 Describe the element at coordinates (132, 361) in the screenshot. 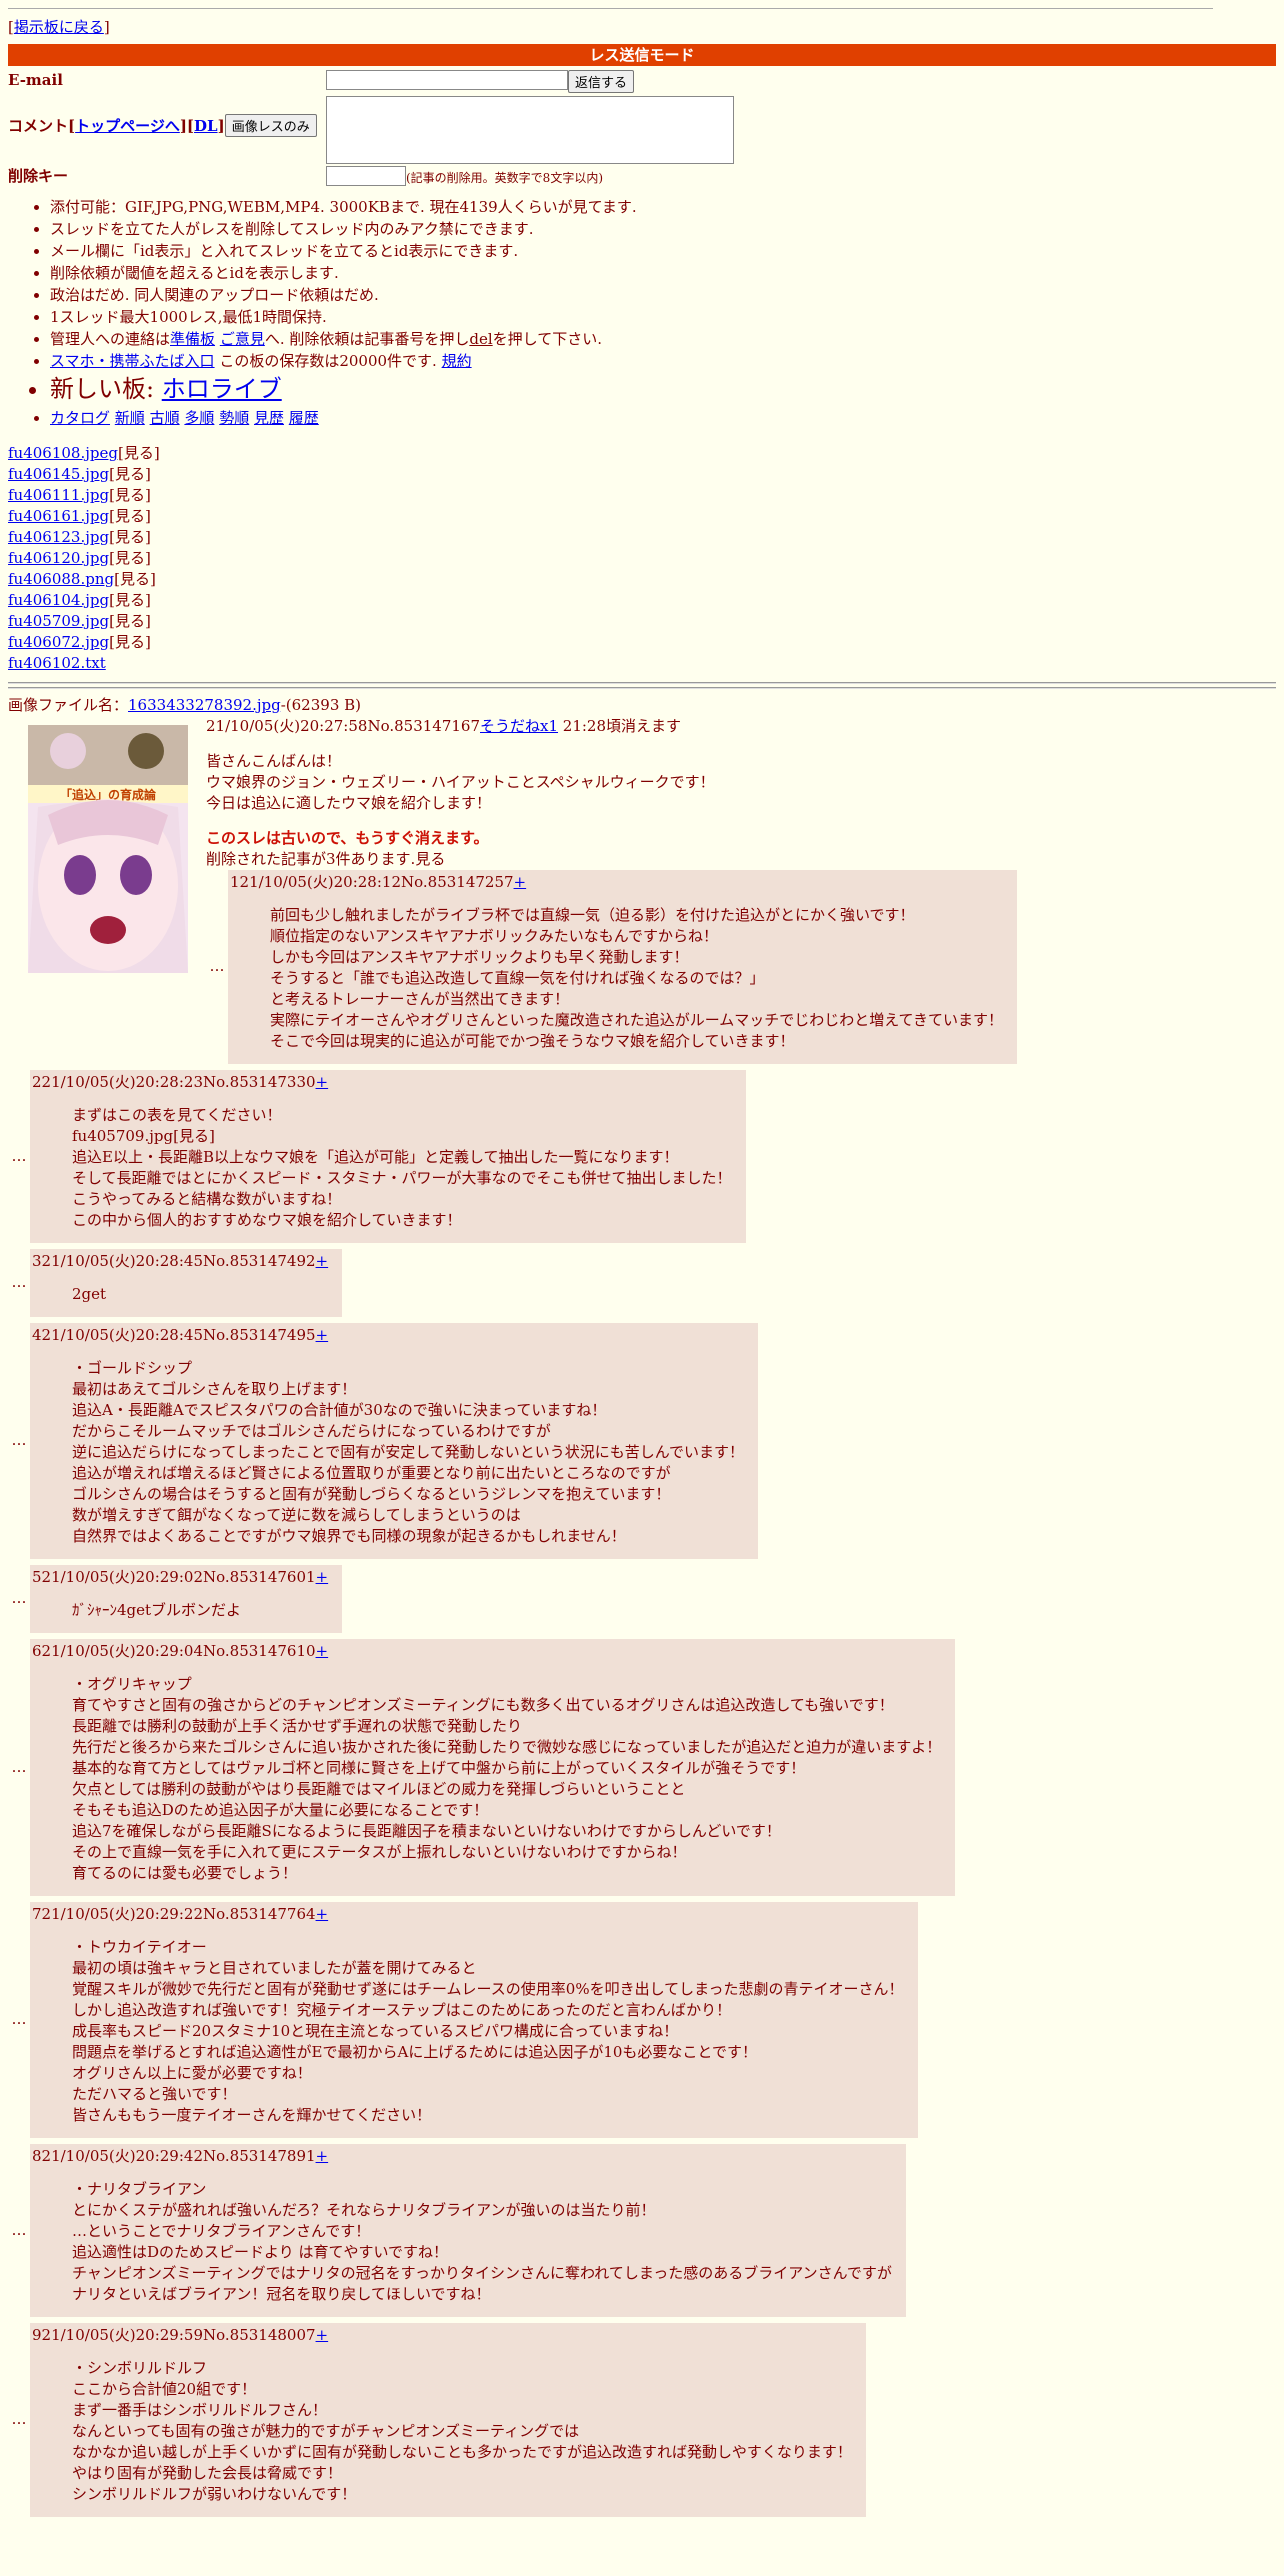

I see `mobile-entrance-link: スマホ・携帯ふたば入口` at that location.